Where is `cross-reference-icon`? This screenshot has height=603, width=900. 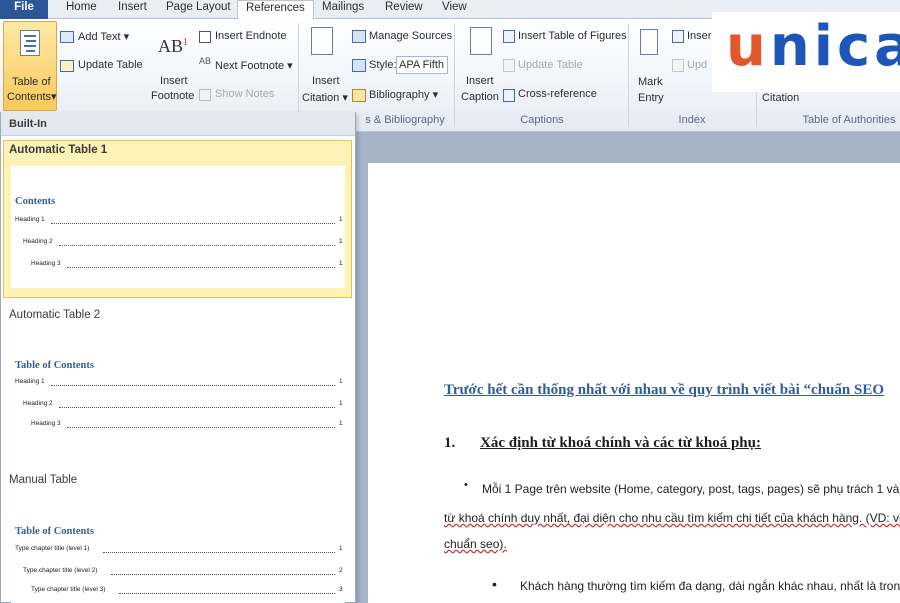
cross-reference-icon is located at coordinates (509, 95).